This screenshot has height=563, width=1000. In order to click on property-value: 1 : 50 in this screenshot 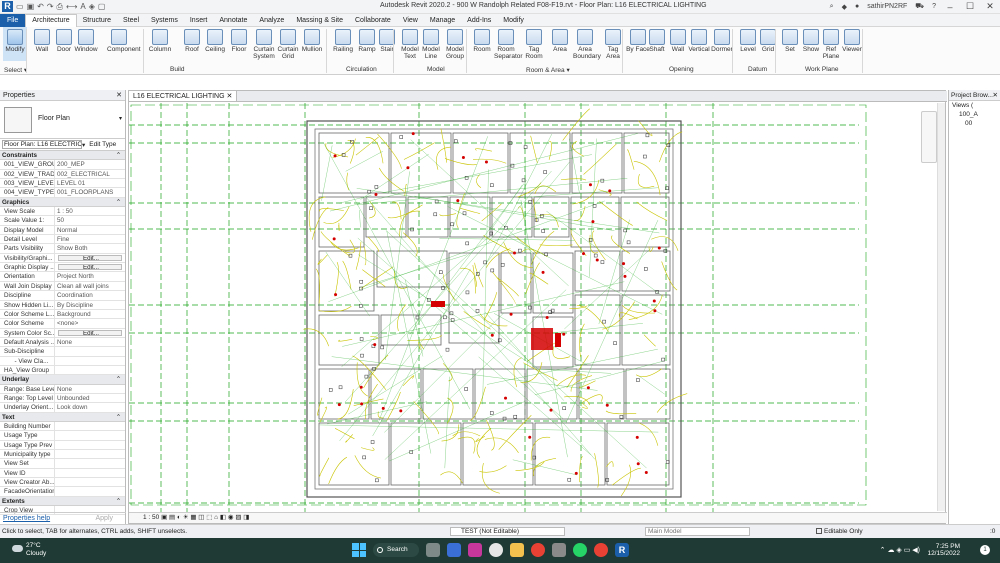, I will do `click(90, 211)`.